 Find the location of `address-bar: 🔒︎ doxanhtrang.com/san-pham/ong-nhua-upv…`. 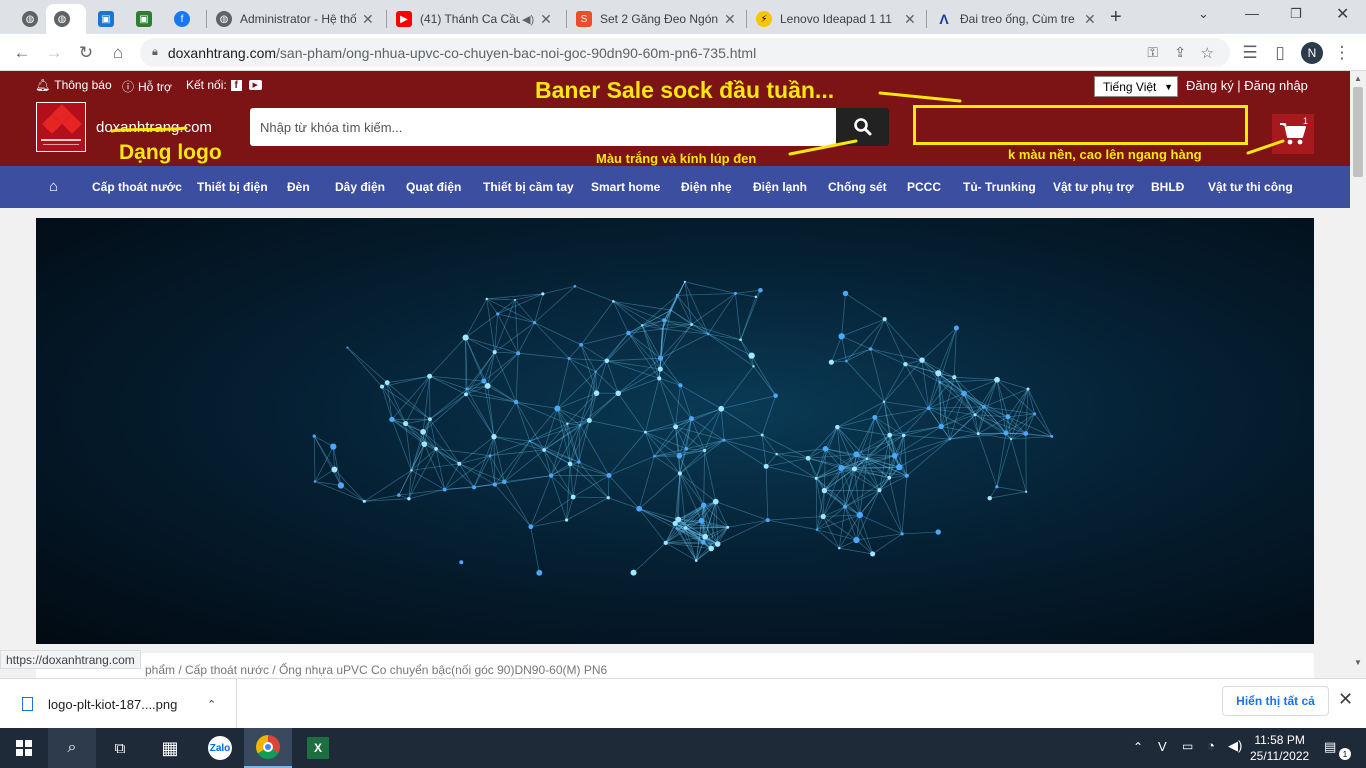

address-bar: 🔒︎ doxanhtrang.com/san-pham/ong-nhua-upv… is located at coordinates (685, 52).